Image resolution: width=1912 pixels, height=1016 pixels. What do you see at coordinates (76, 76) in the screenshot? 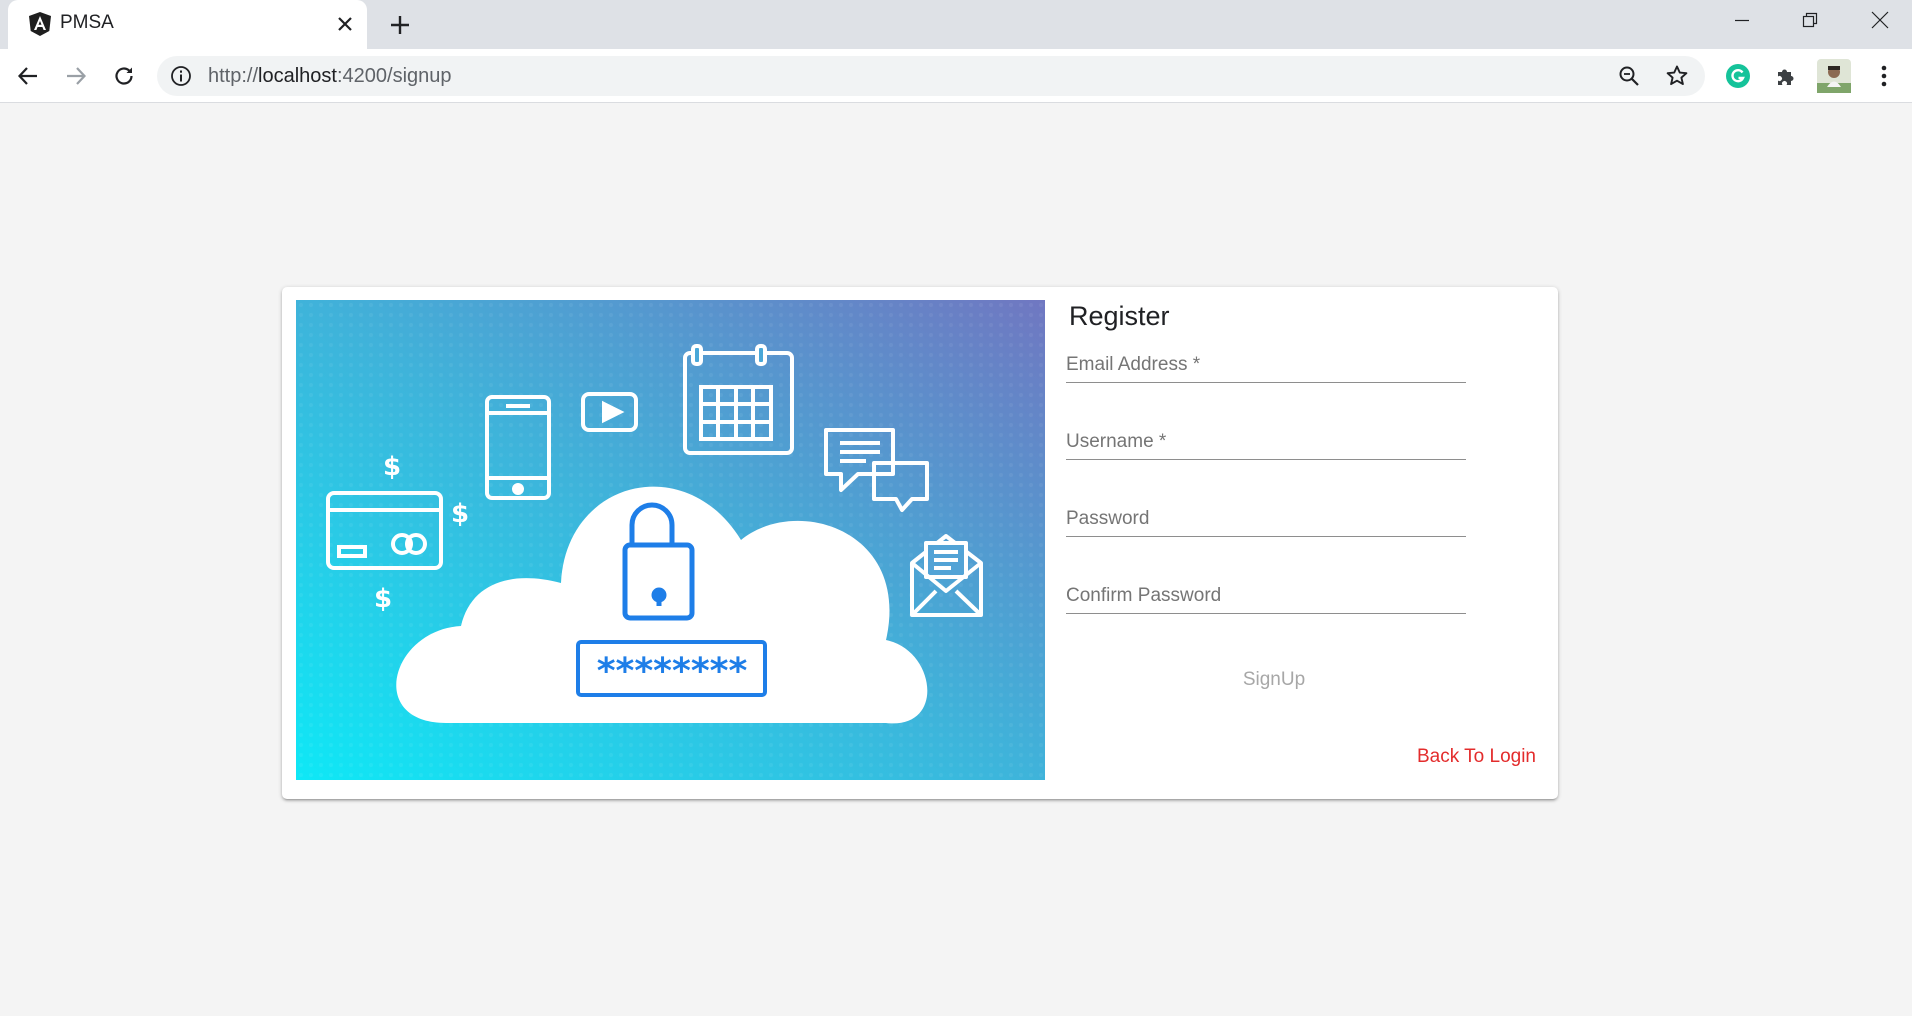
I see `forward-icon` at bounding box center [76, 76].